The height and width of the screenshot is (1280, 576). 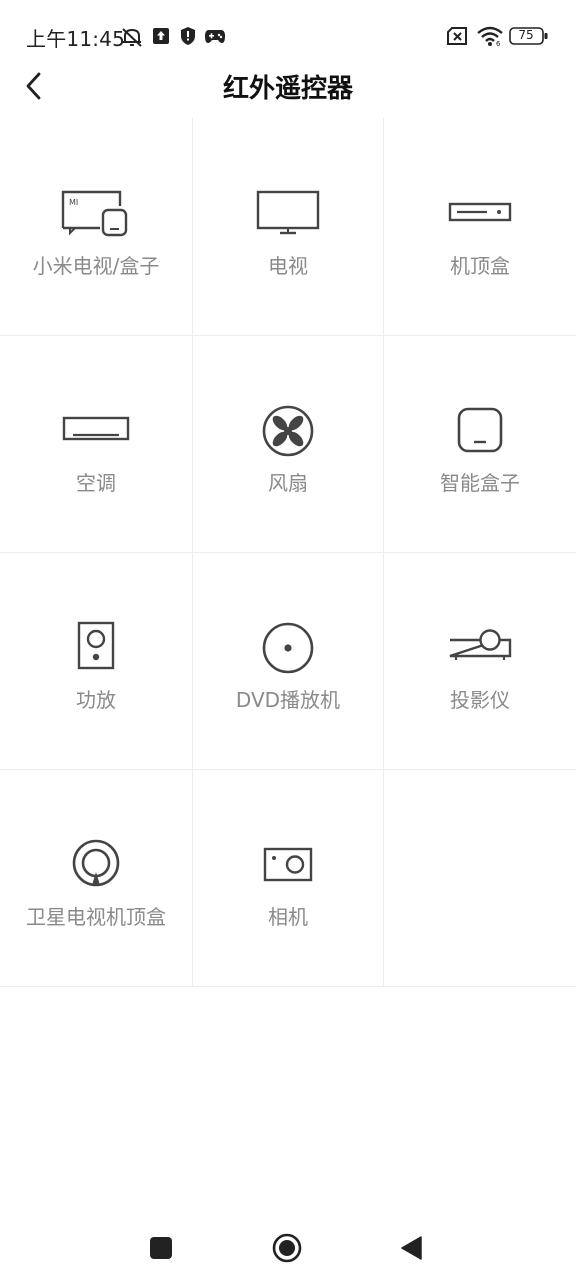 I want to click on title-bar: 红外遥控器, so click(x=288, y=86).